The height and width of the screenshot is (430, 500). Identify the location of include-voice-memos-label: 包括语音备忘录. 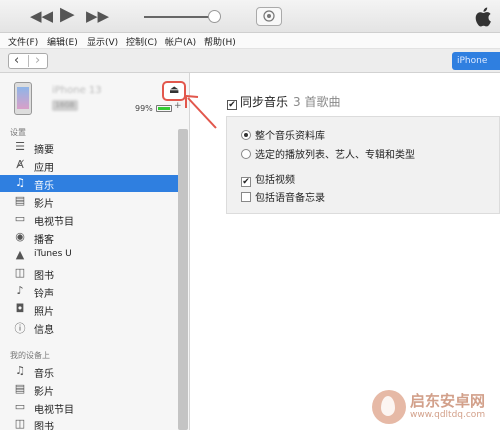
(290, 198).